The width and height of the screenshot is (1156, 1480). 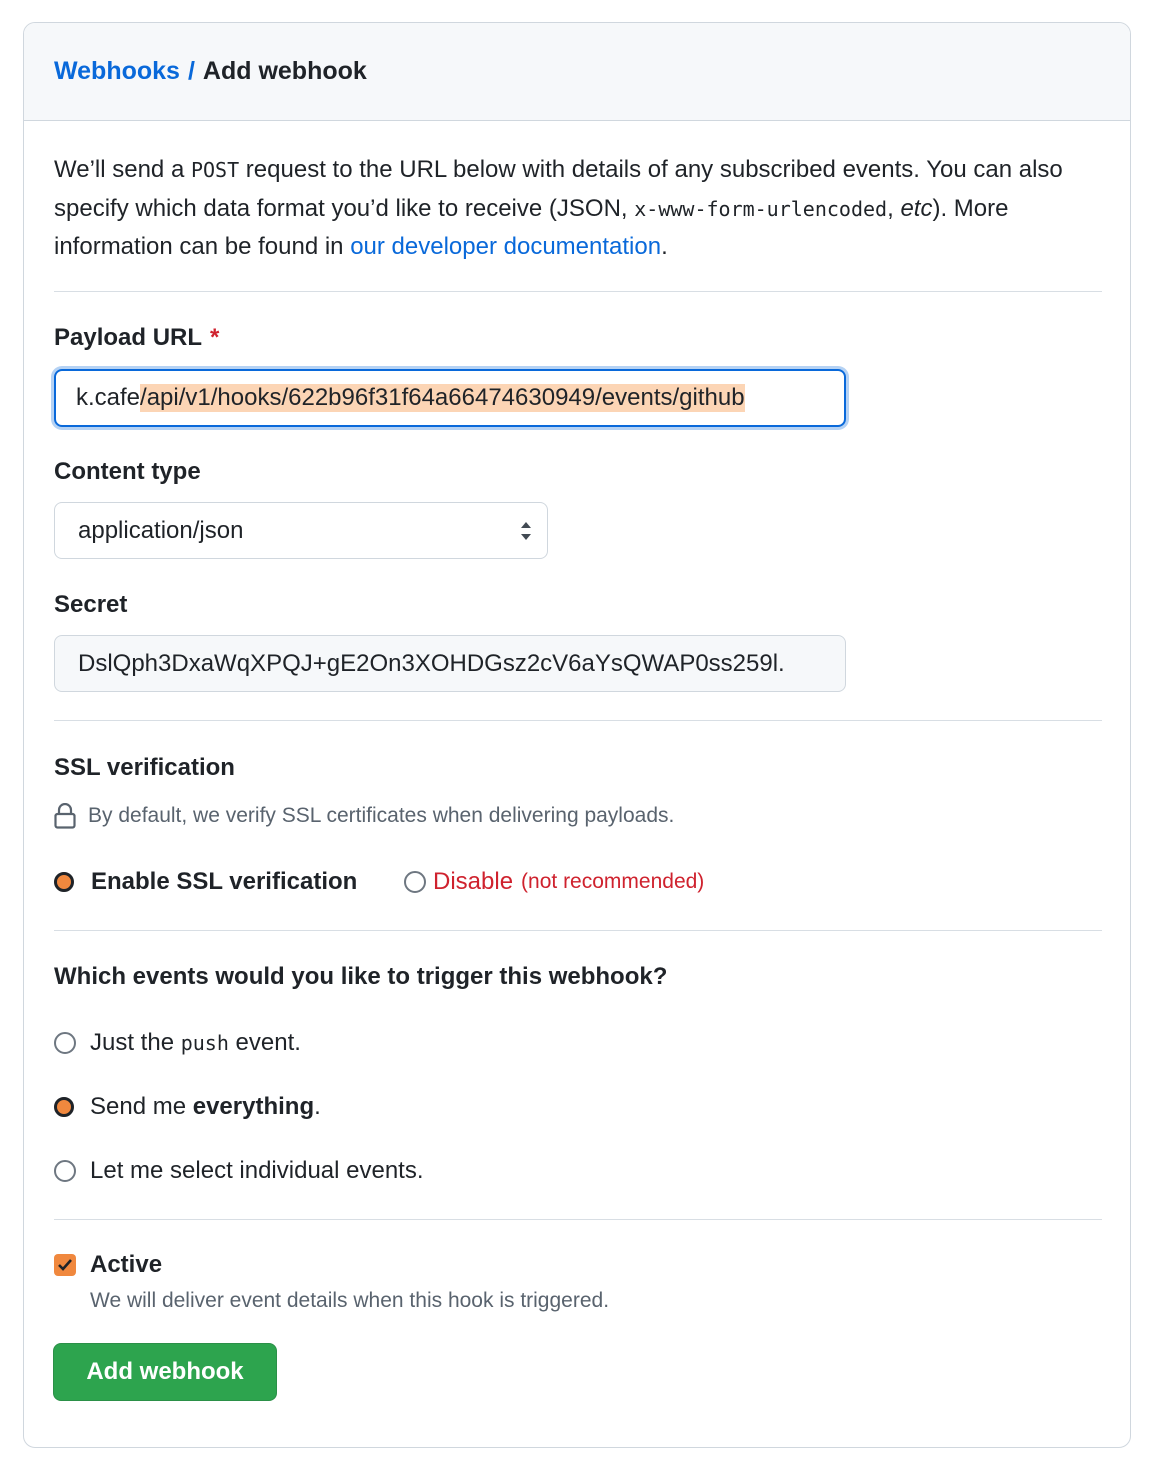 What do you see at coordinates (415, 882) in the screenshot?
I see `ssl-disable-radio` at bounding box center [415, 882].